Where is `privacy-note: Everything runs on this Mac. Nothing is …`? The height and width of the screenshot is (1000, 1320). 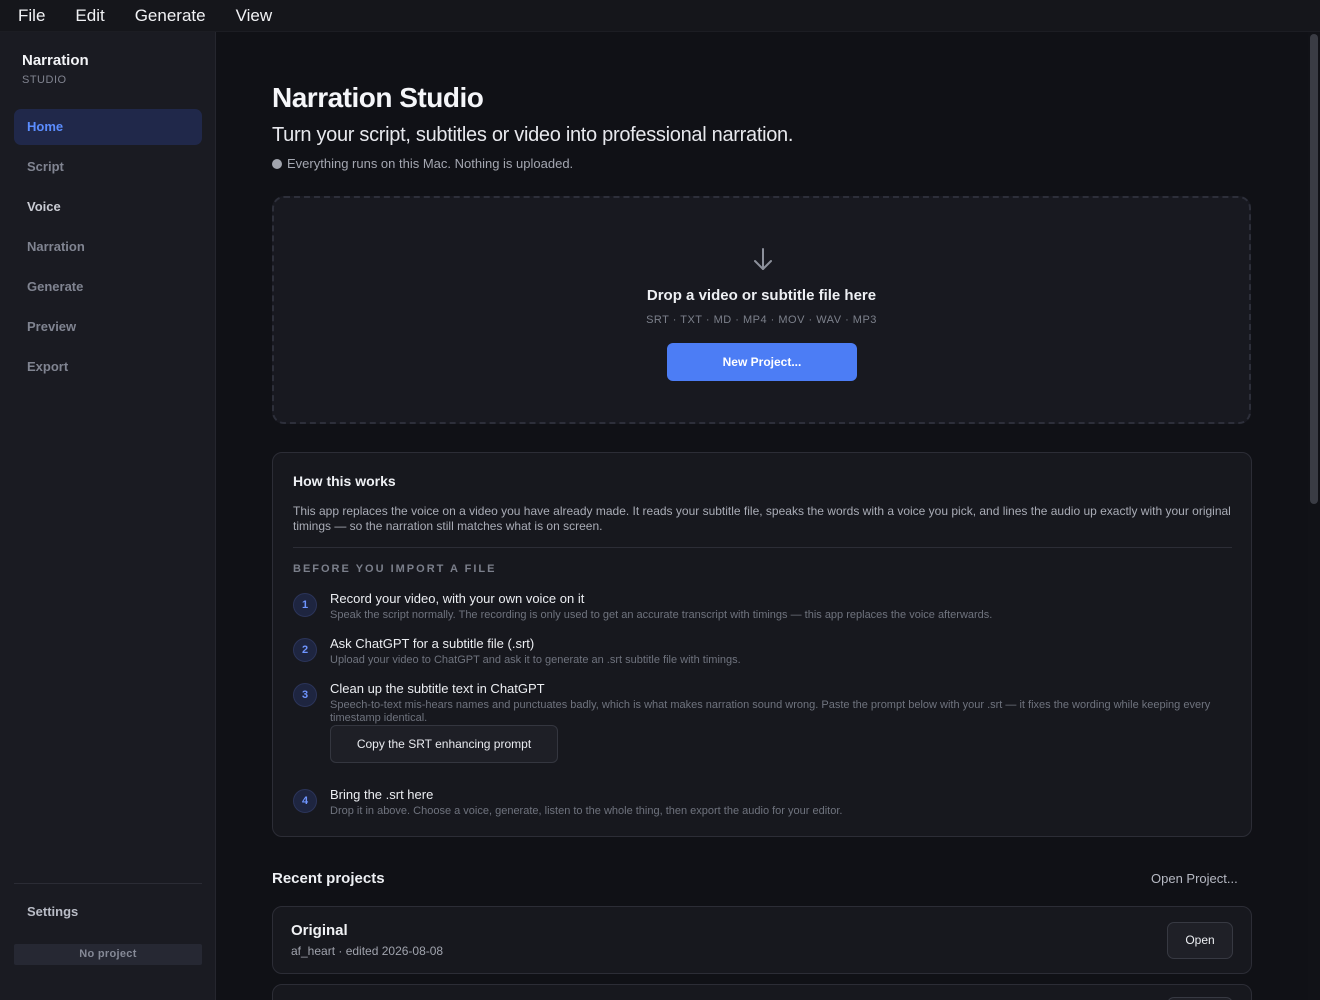
privacy-note: Everything runs on this Mac. Nothing is … is located at coordinates (422, 163).